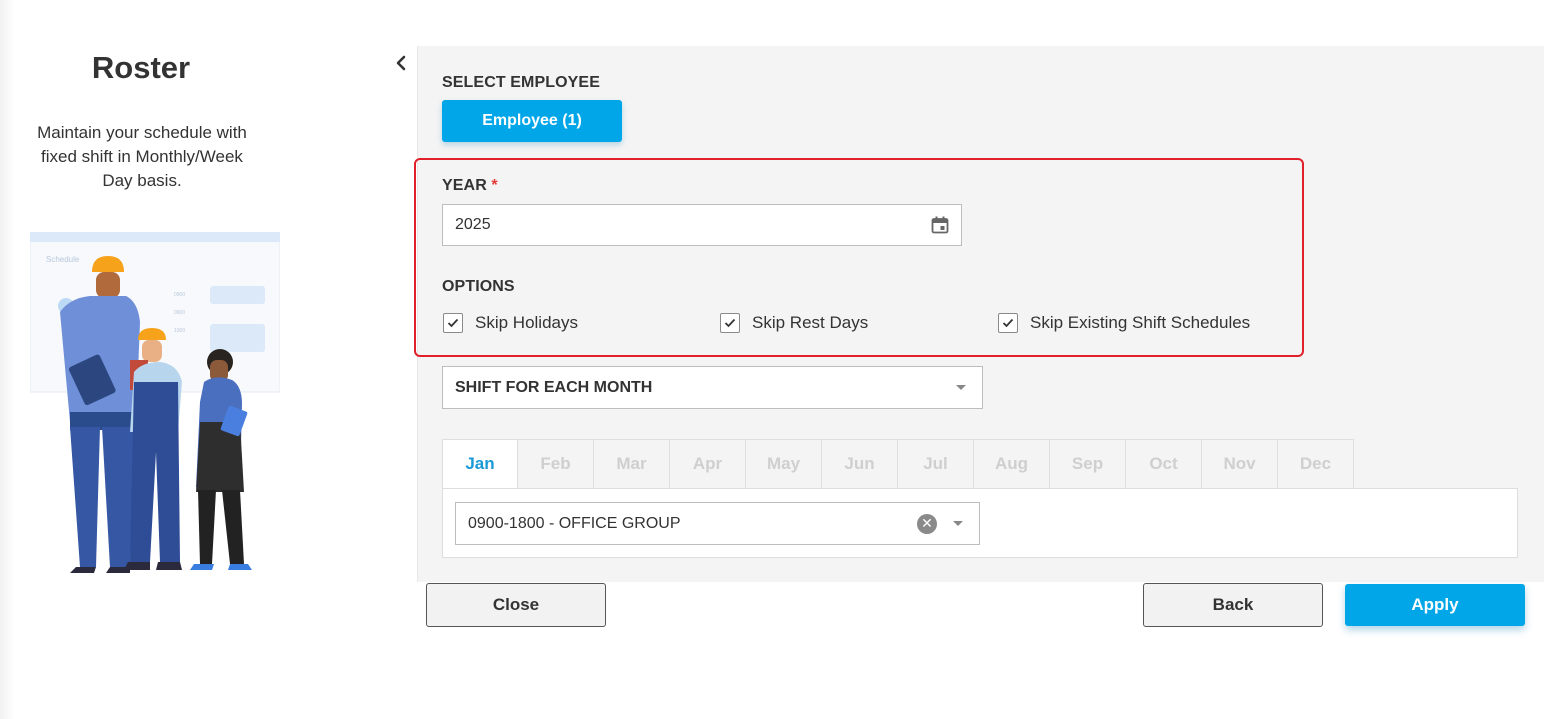 This screenshot has width=1555, height=719. What do you see at coordinates (179, 331) in the screenshot?
I see `mock-time-3: 1000` at bounding box center [179, 331].